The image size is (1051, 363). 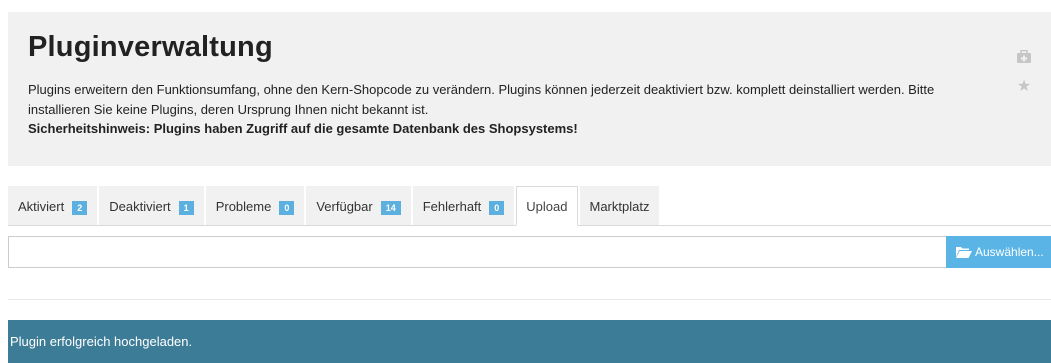 I want to click on star-icon: ★, so click(x=1024, y=87).